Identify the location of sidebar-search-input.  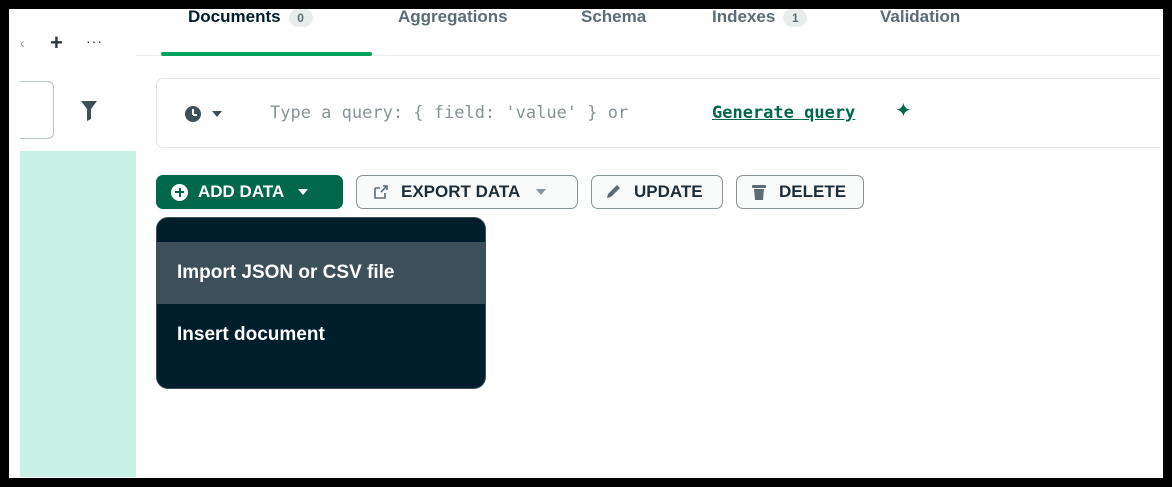
(37, 110).